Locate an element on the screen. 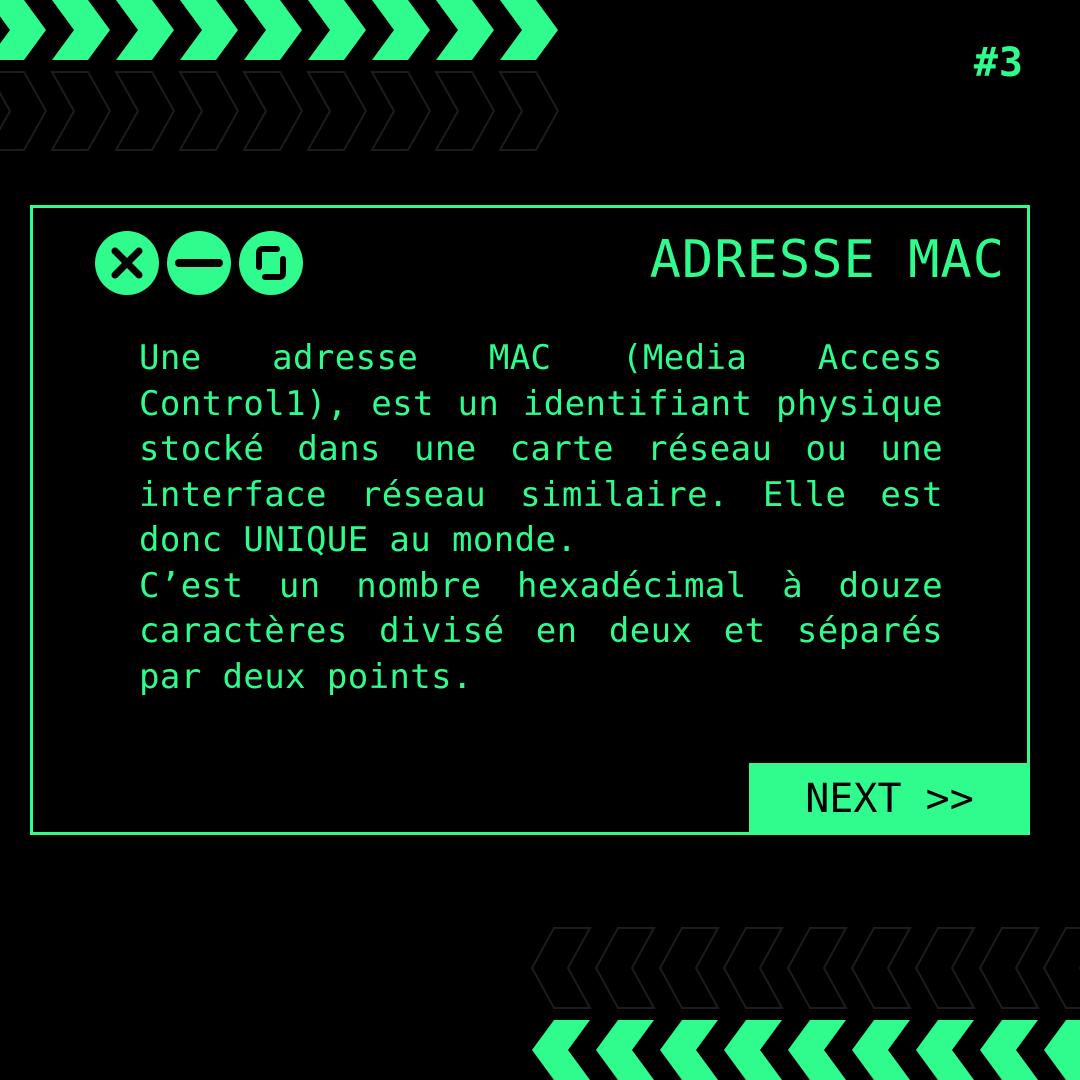 This screenshot has height=1080, width=1080. close-icon is located at coordinates (127, 263).